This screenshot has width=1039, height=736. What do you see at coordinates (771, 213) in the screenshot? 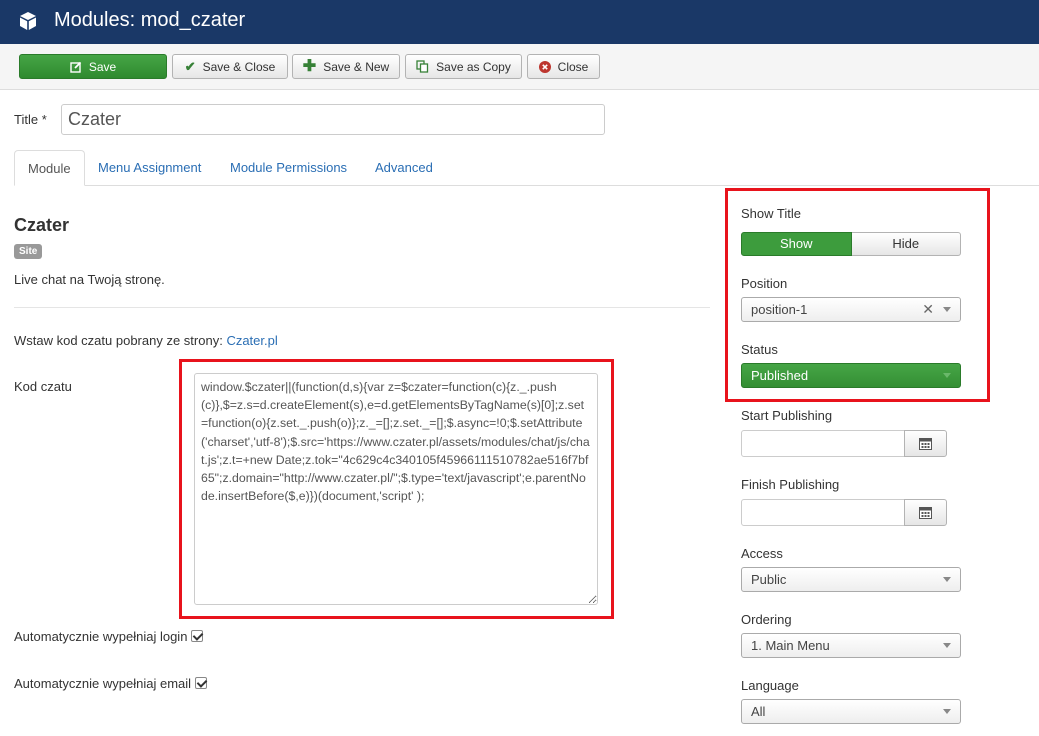
I see `show-title-label: Show Title` at bounding box center [771, 213].